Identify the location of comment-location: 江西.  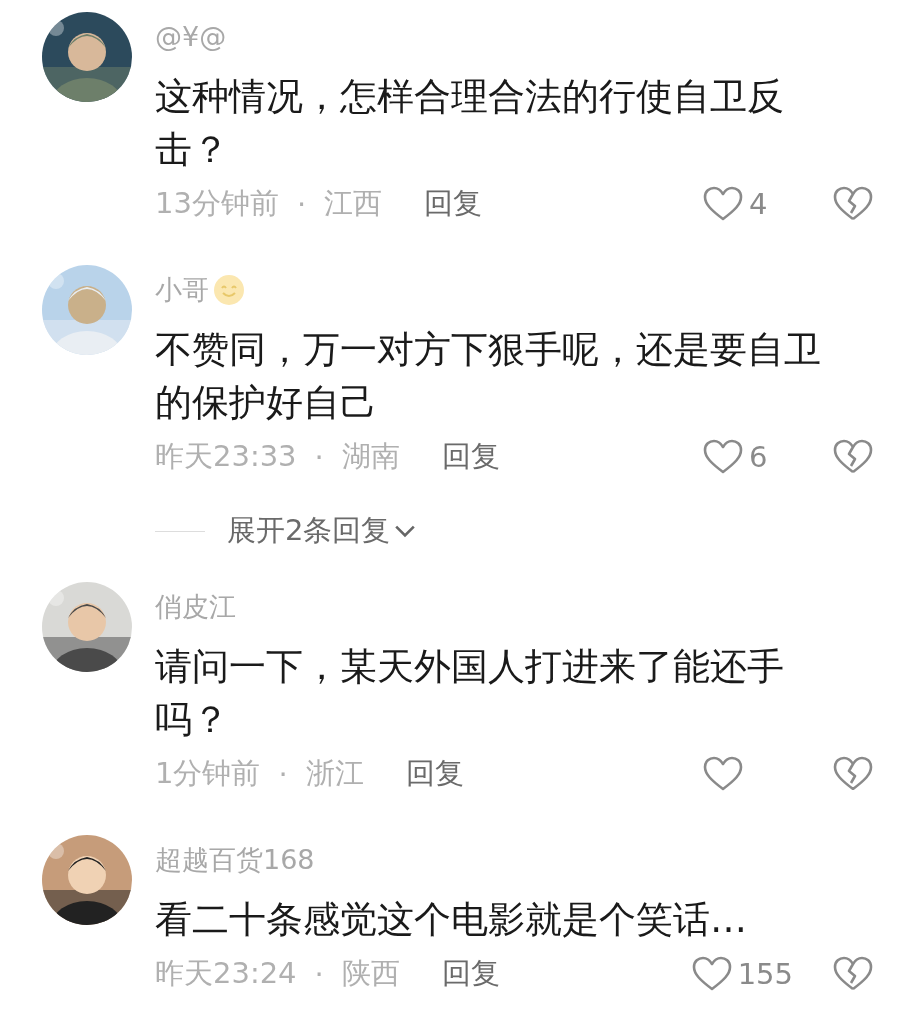
(353, 203).